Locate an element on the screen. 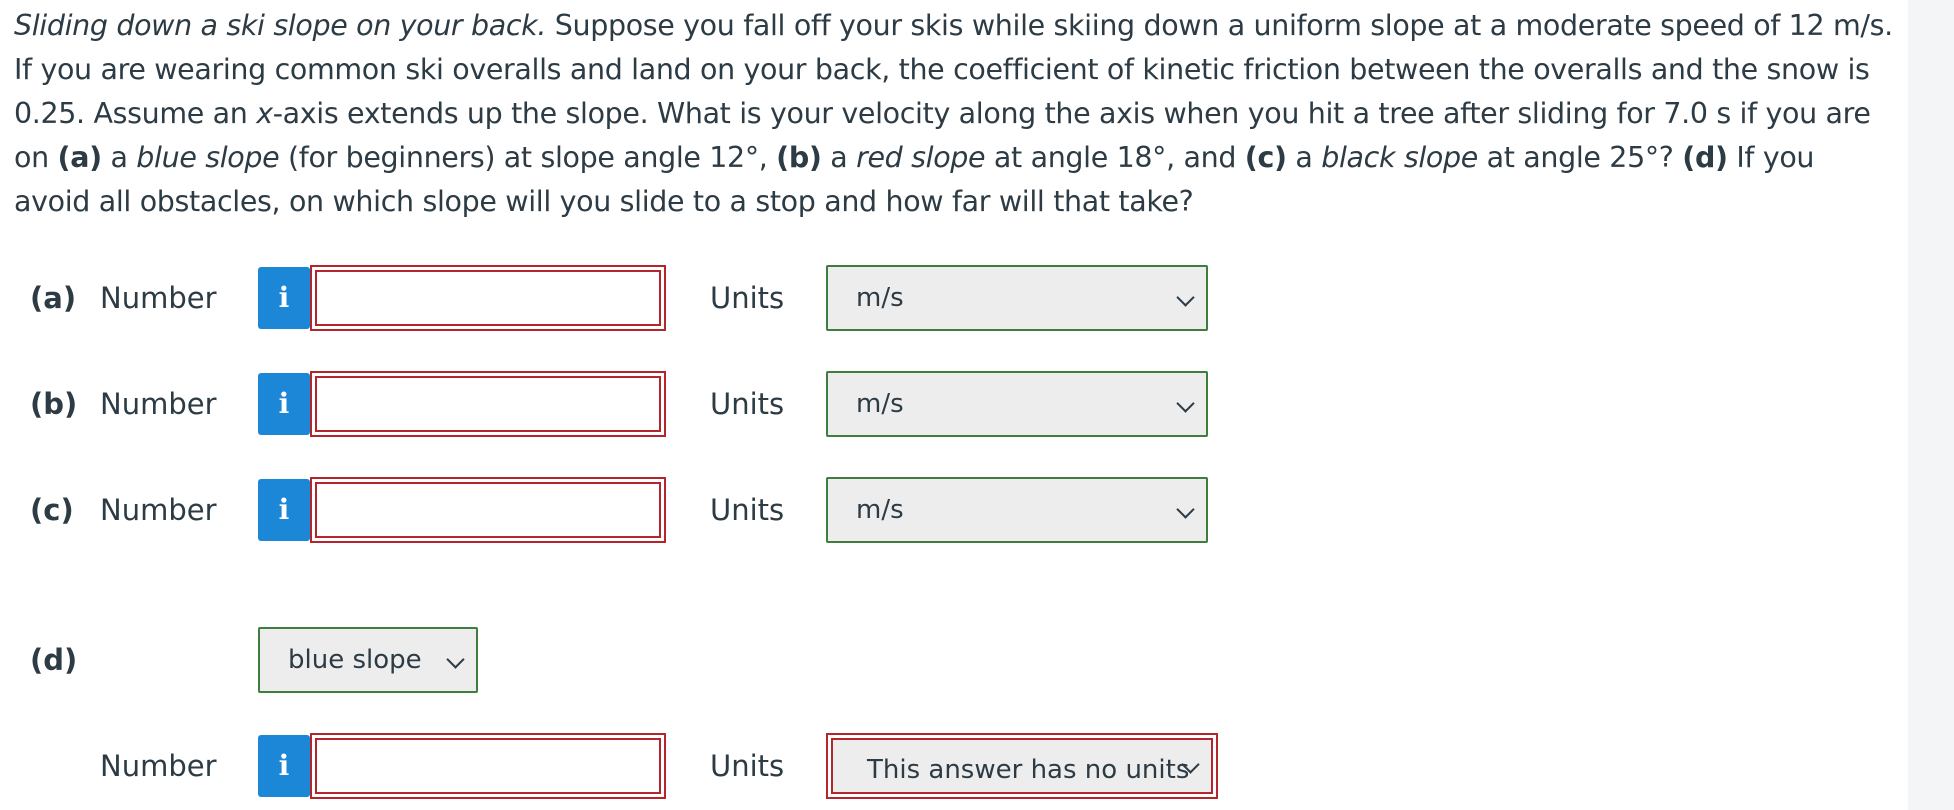 The image size is (1954, 810). question-blue-slope: blue slope is located at coordinates (208, 157).